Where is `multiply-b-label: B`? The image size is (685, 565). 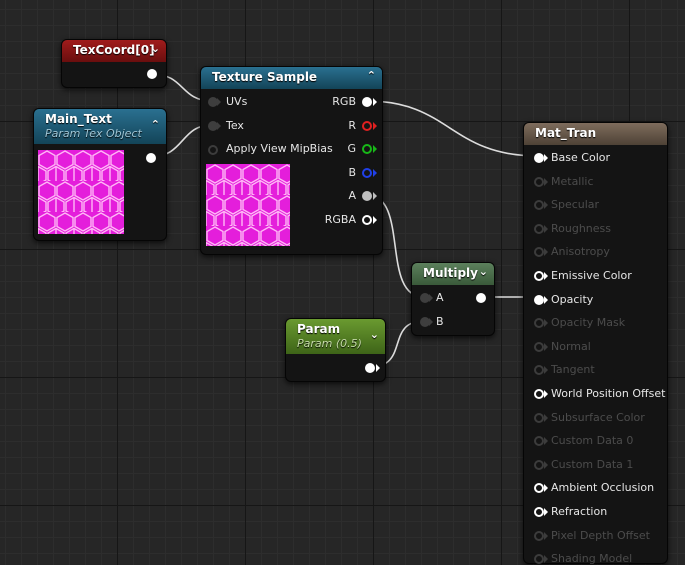 multiply-b-label: B is located at coordinates (440, 321).